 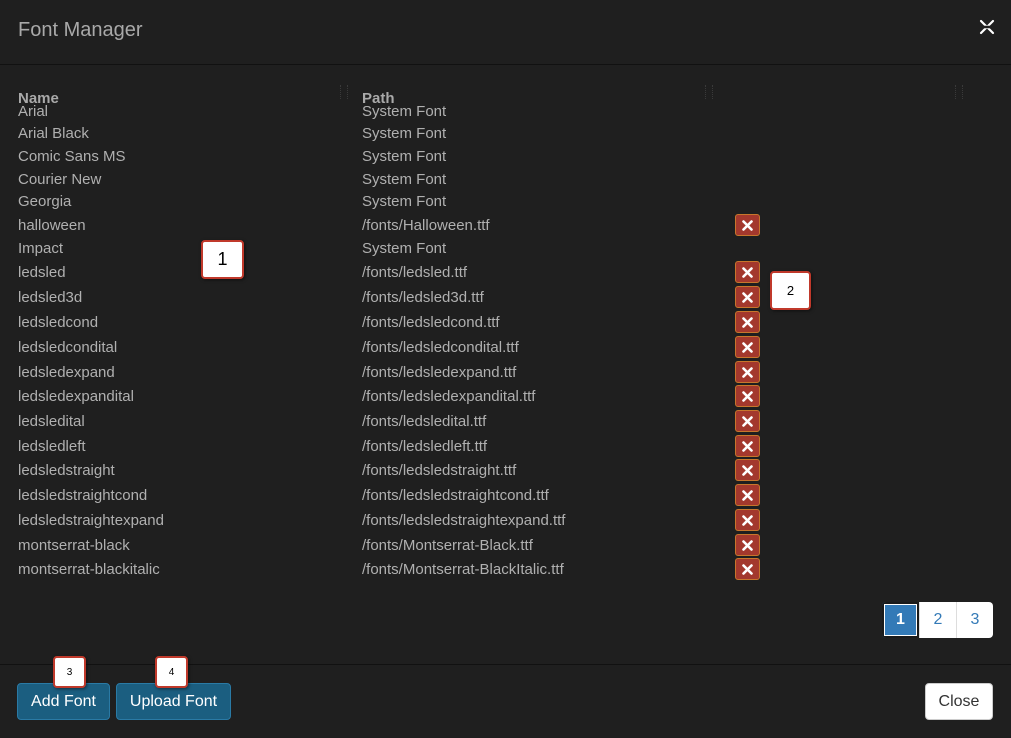 What do you see at coordinates (505, 156) in the screenshot?
I see `table-row: Comic Sans MS System Font` at bounding box center [505, 156].